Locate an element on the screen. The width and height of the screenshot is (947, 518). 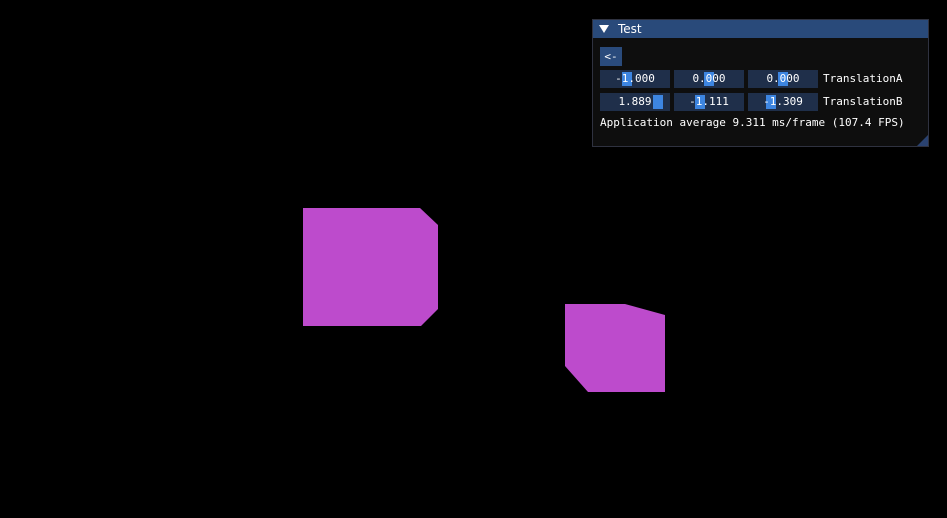
slider-value: -1.000 is located at coordinates (635, 78).